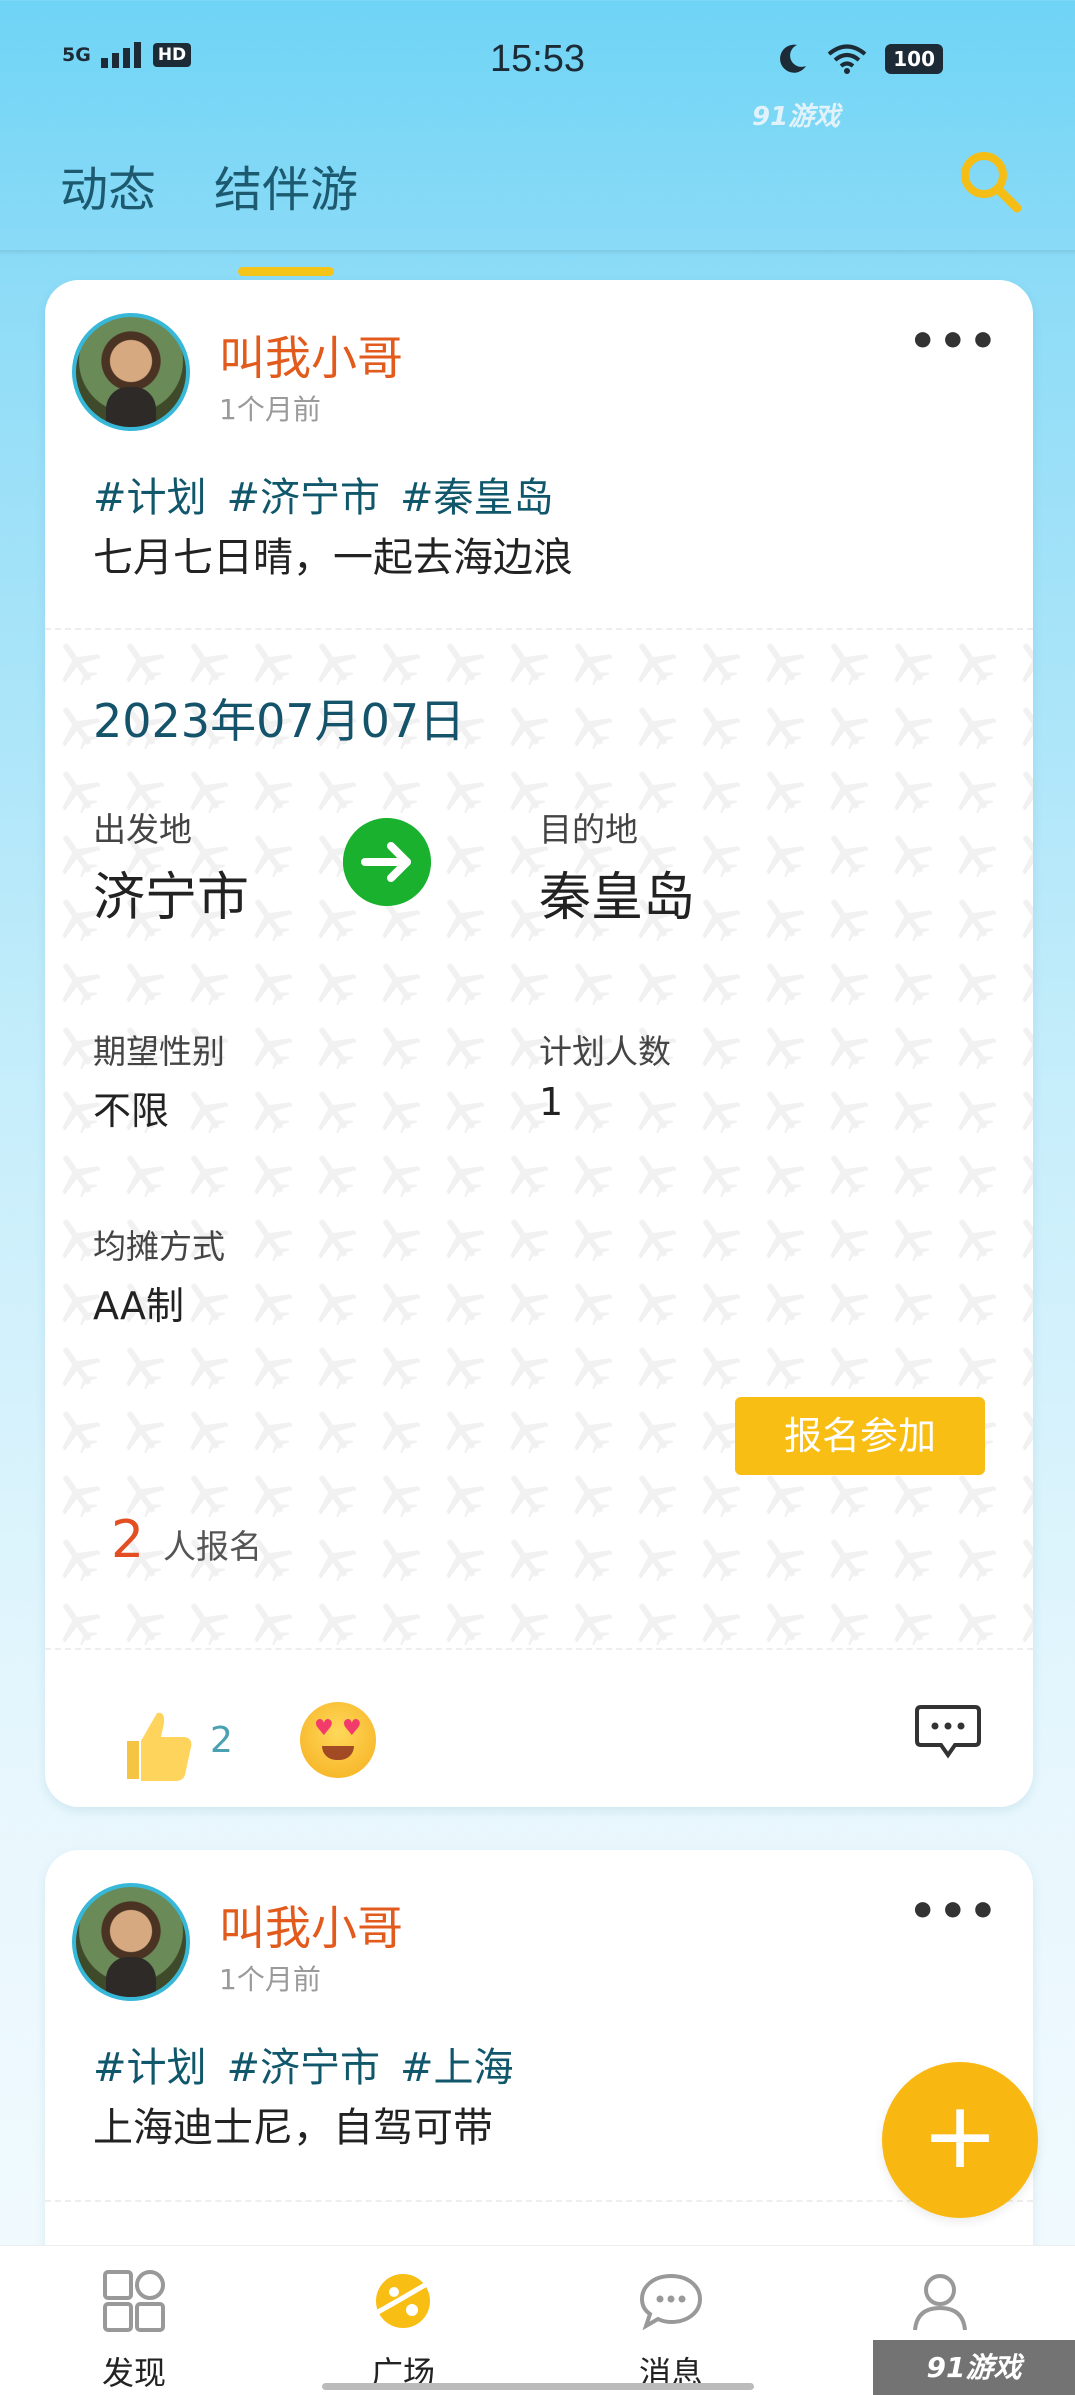  I want to click on origin-city: 济宁市, so click(171, 898).